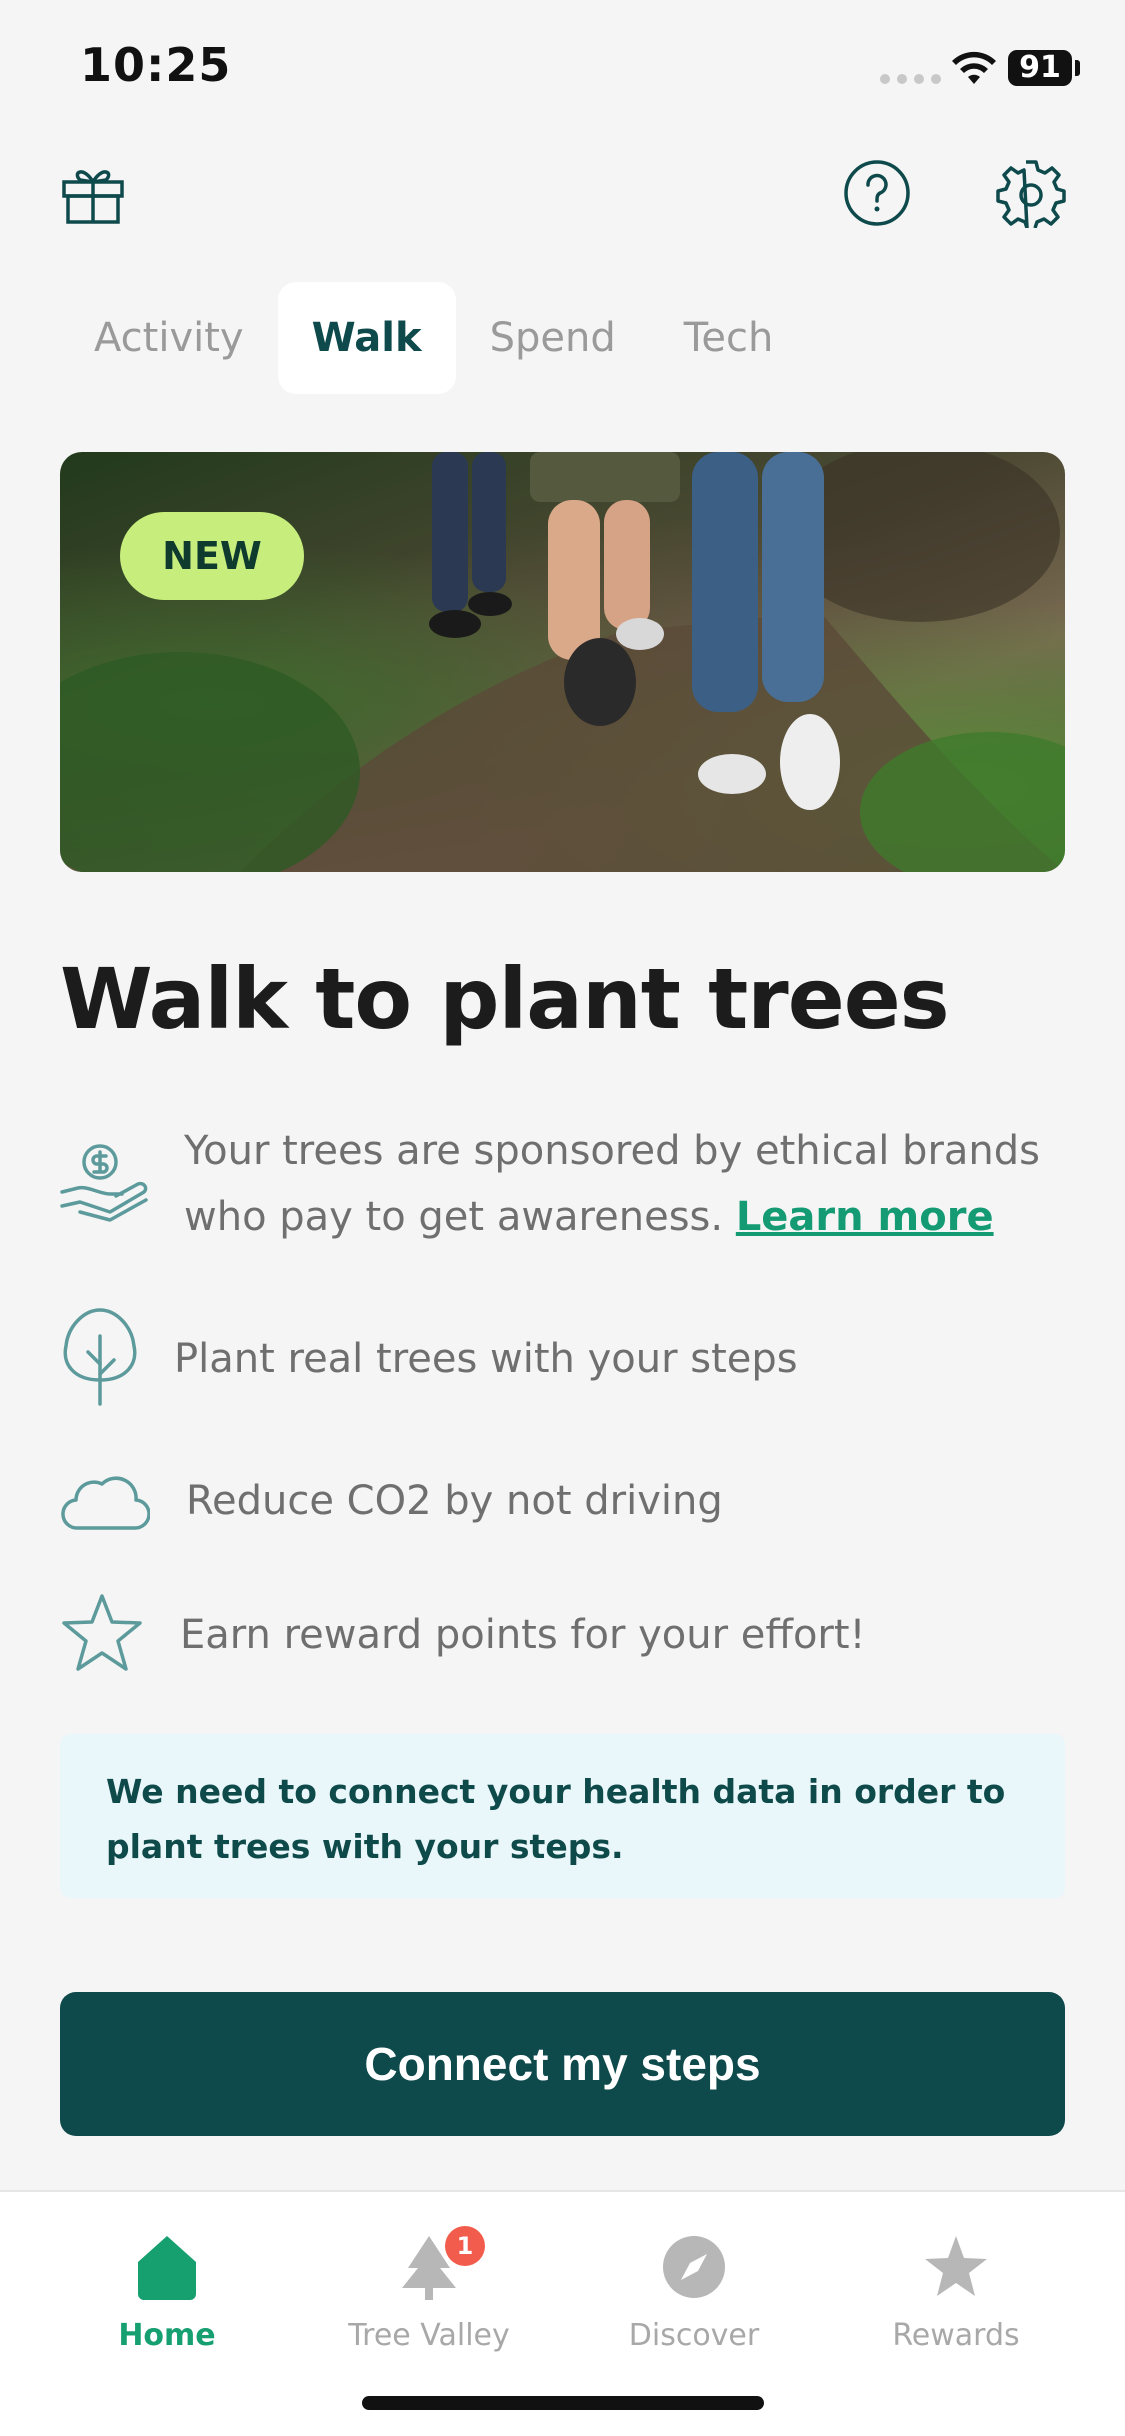 The height and width of the screenshot is (2436, 1125). I want to click on feature-reward-points: Earn reward points for your effort!, so click(523, 1635).